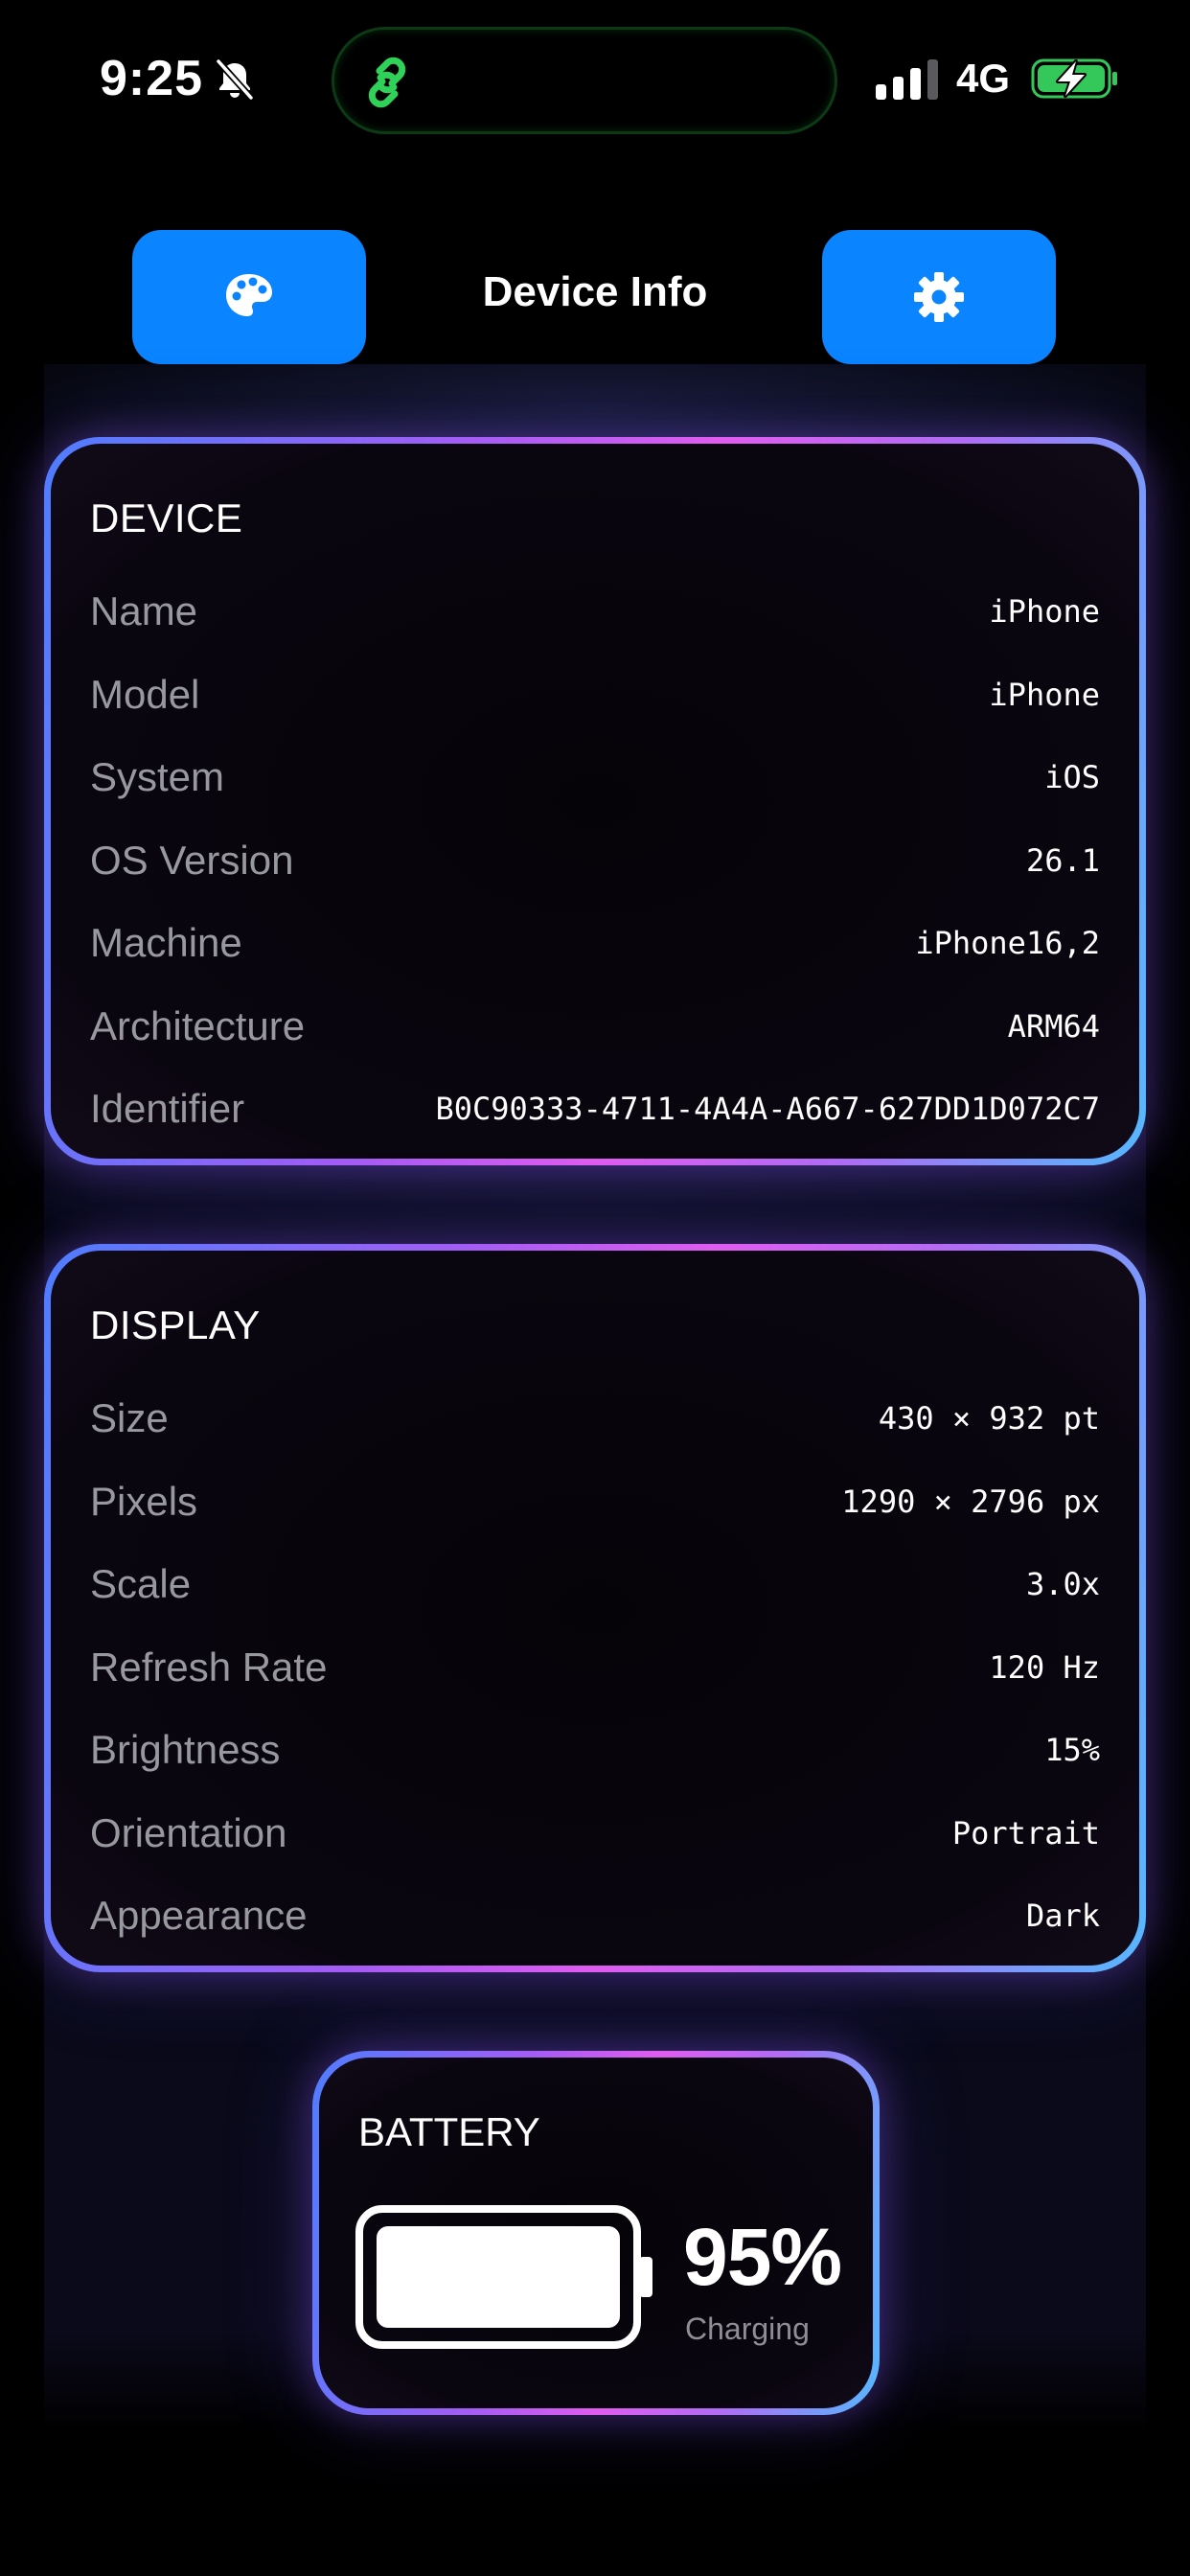 The width and height of the screenshot is (1190, 2576). What do you see at coordinates (595, 291) in the screenshot?
I see `page-title: Device Info` at bounding box center [595, 291].